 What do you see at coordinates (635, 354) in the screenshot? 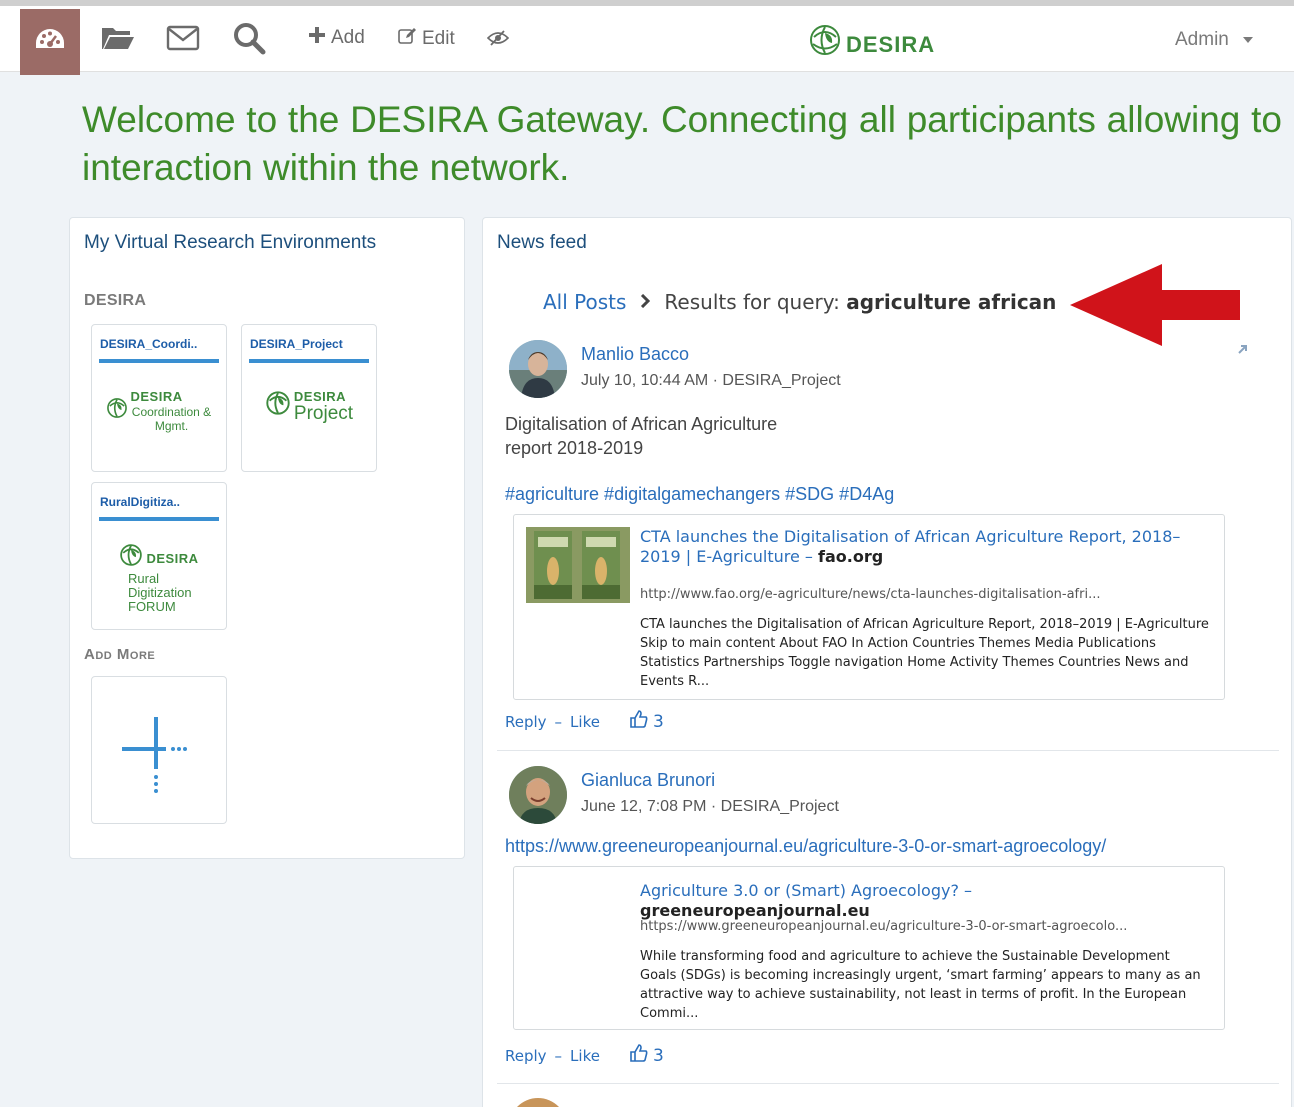
I see `post-author: Manlio Bacco` at bounding box center [635, 354].